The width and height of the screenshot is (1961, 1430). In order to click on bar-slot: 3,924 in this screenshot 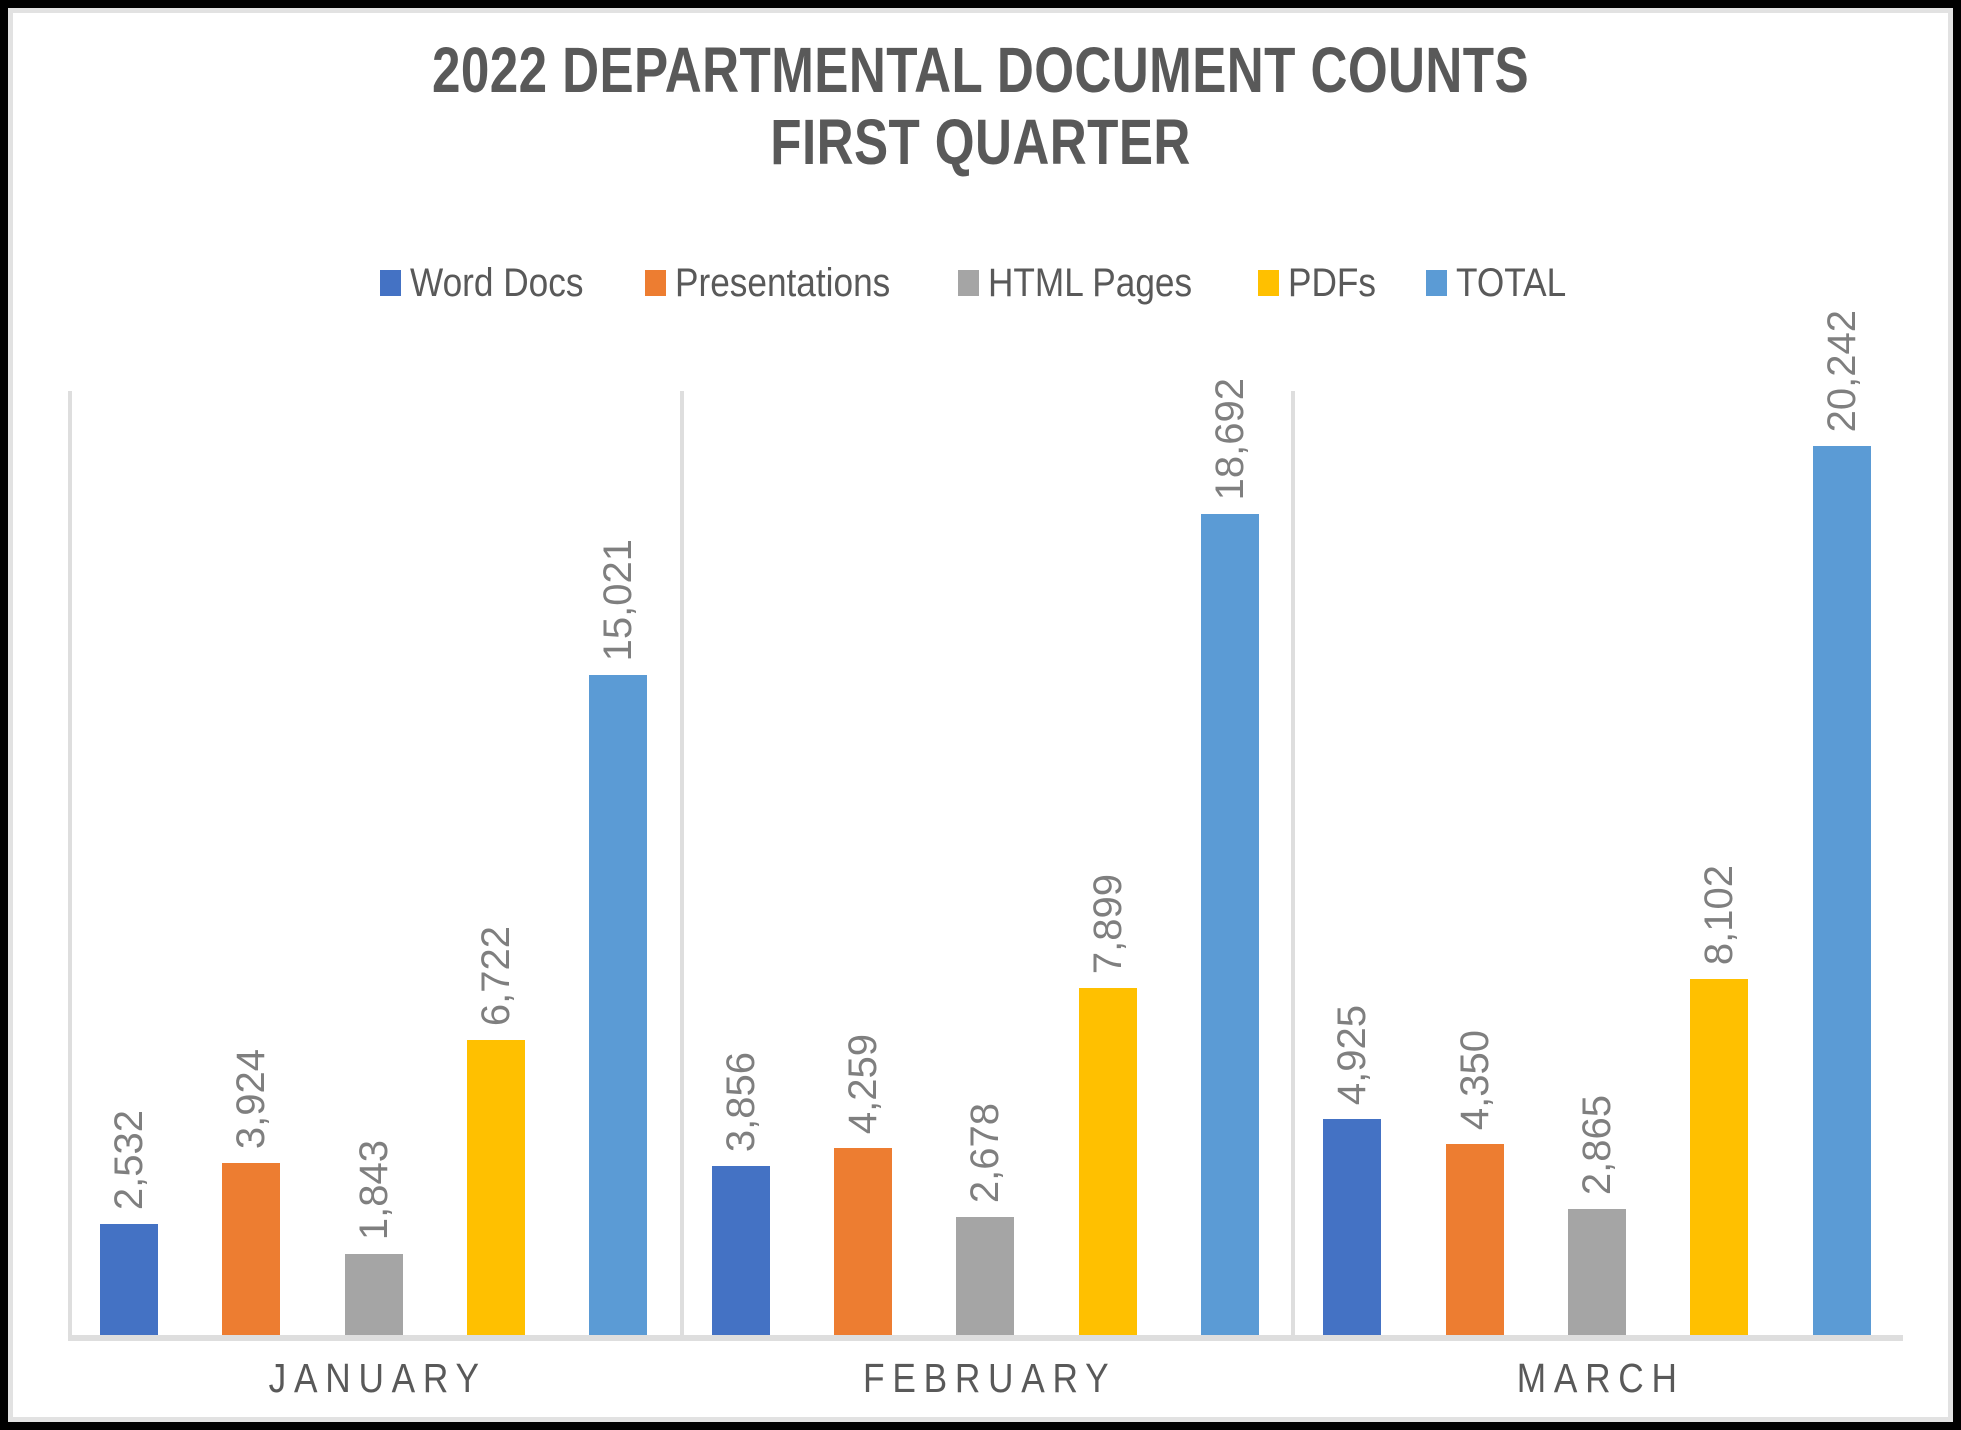, I will do `click(251, 863)`.